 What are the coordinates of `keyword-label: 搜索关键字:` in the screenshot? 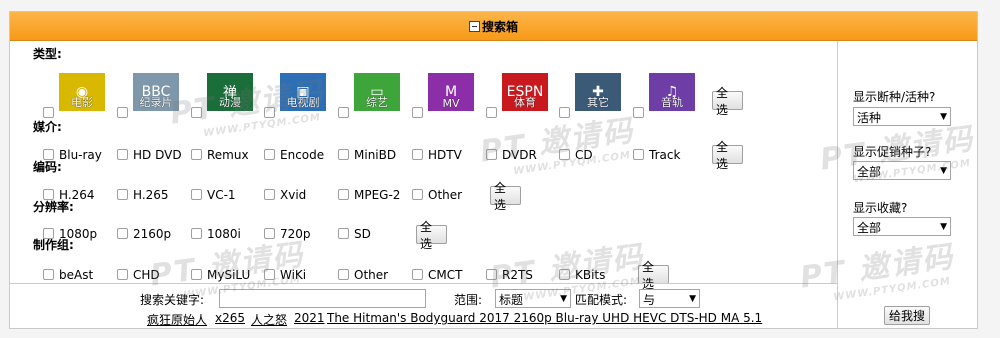 It's located at (172, 300).